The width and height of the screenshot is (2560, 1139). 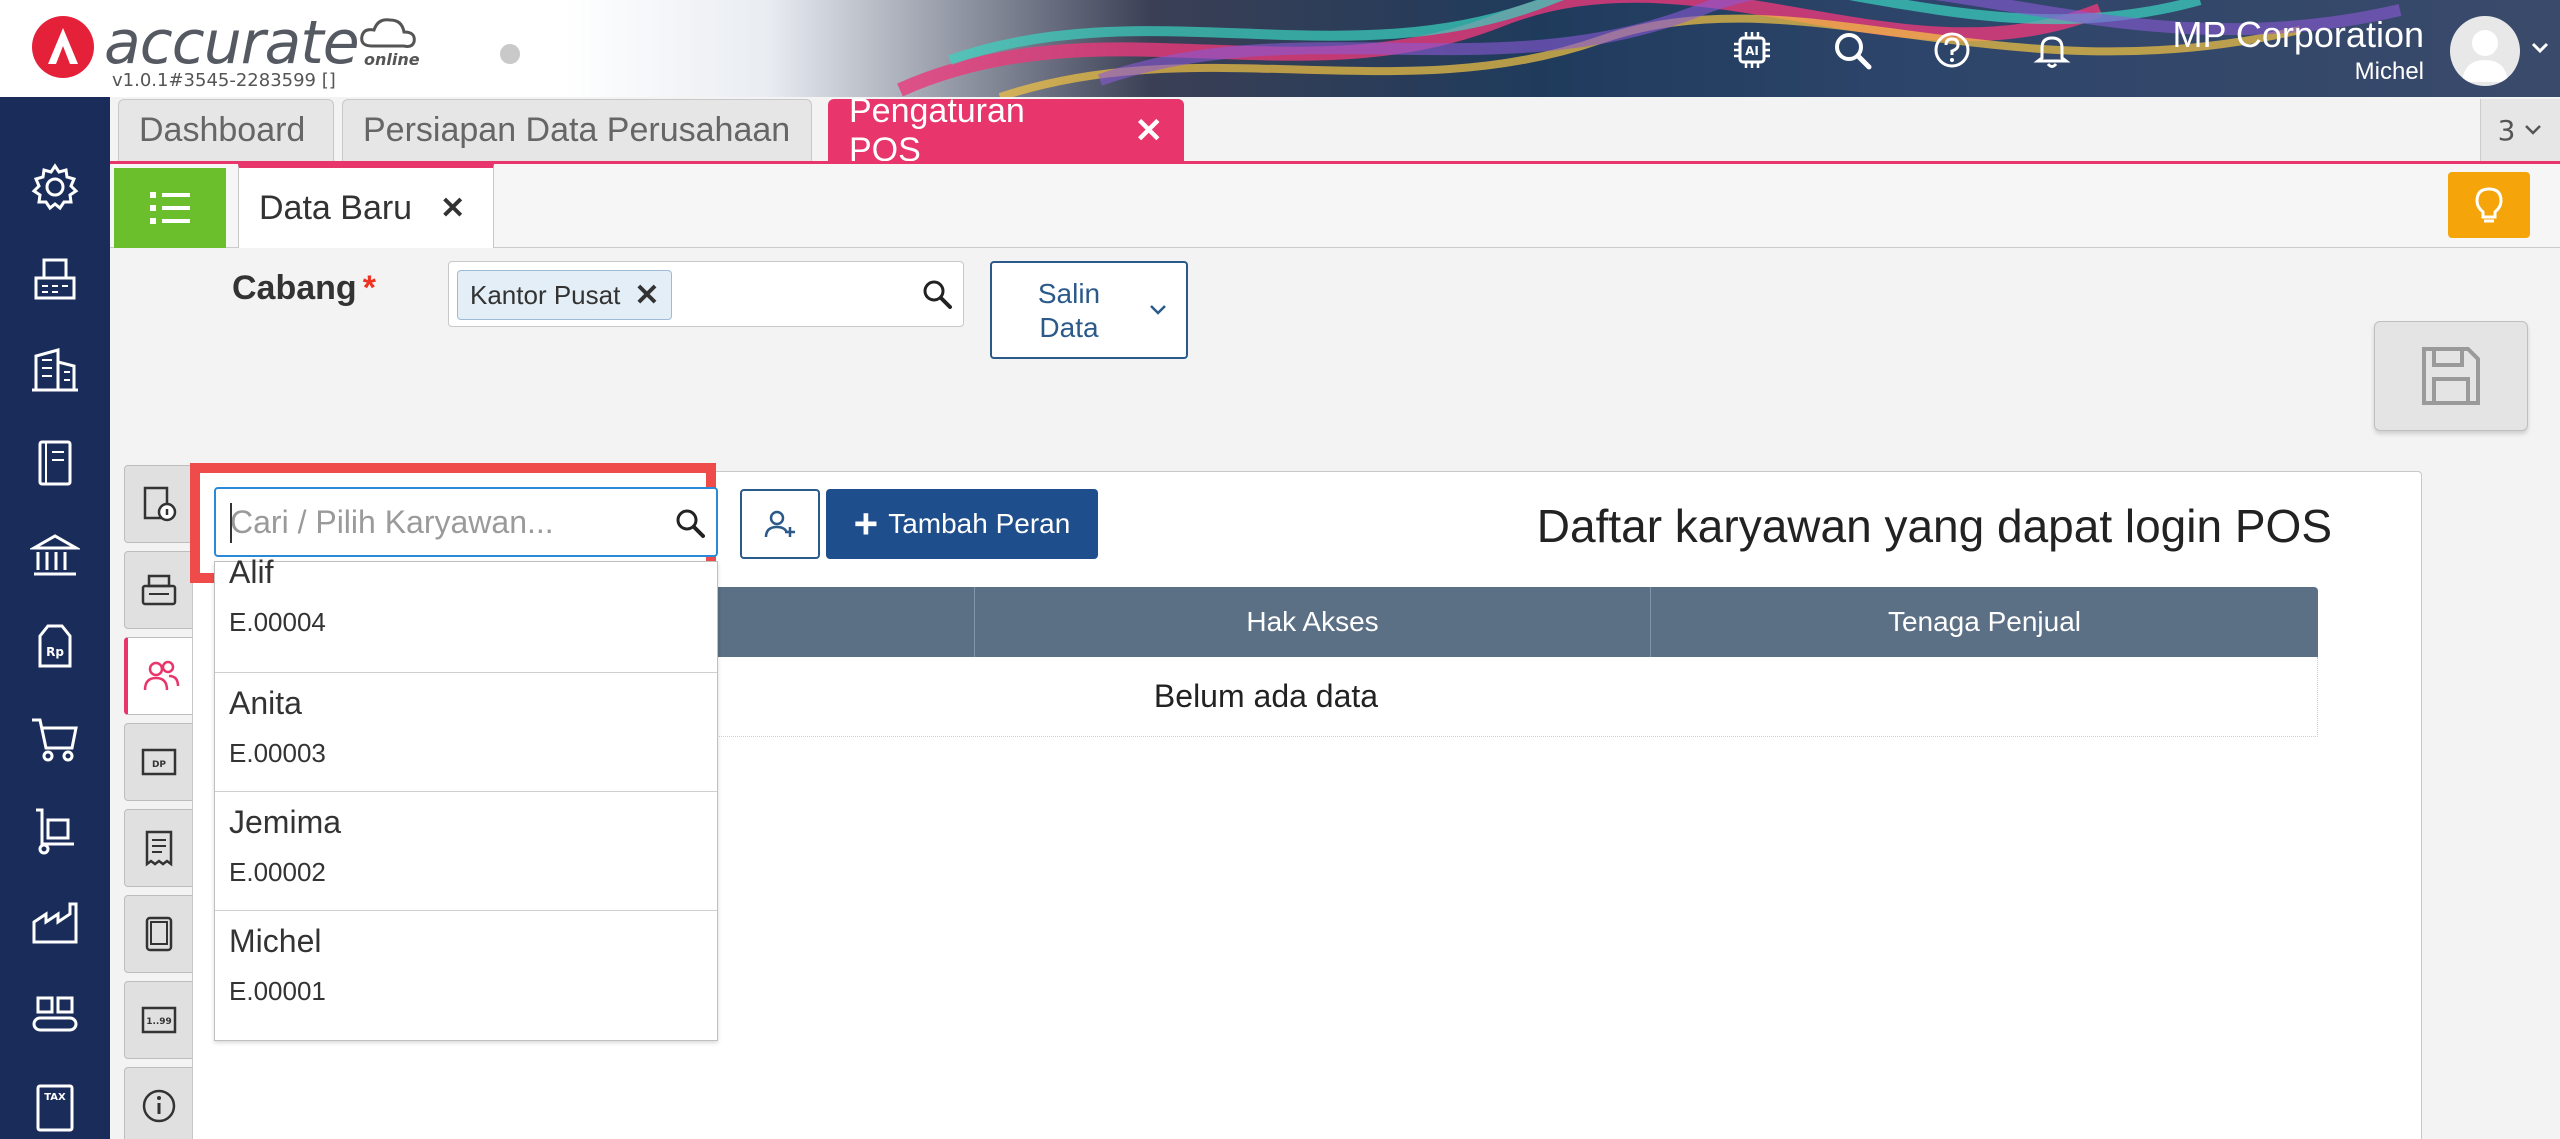 What do you see at coordinates (55, 923) in the screenshot?
I see `factory-icon` at bounding box center [55, 923].